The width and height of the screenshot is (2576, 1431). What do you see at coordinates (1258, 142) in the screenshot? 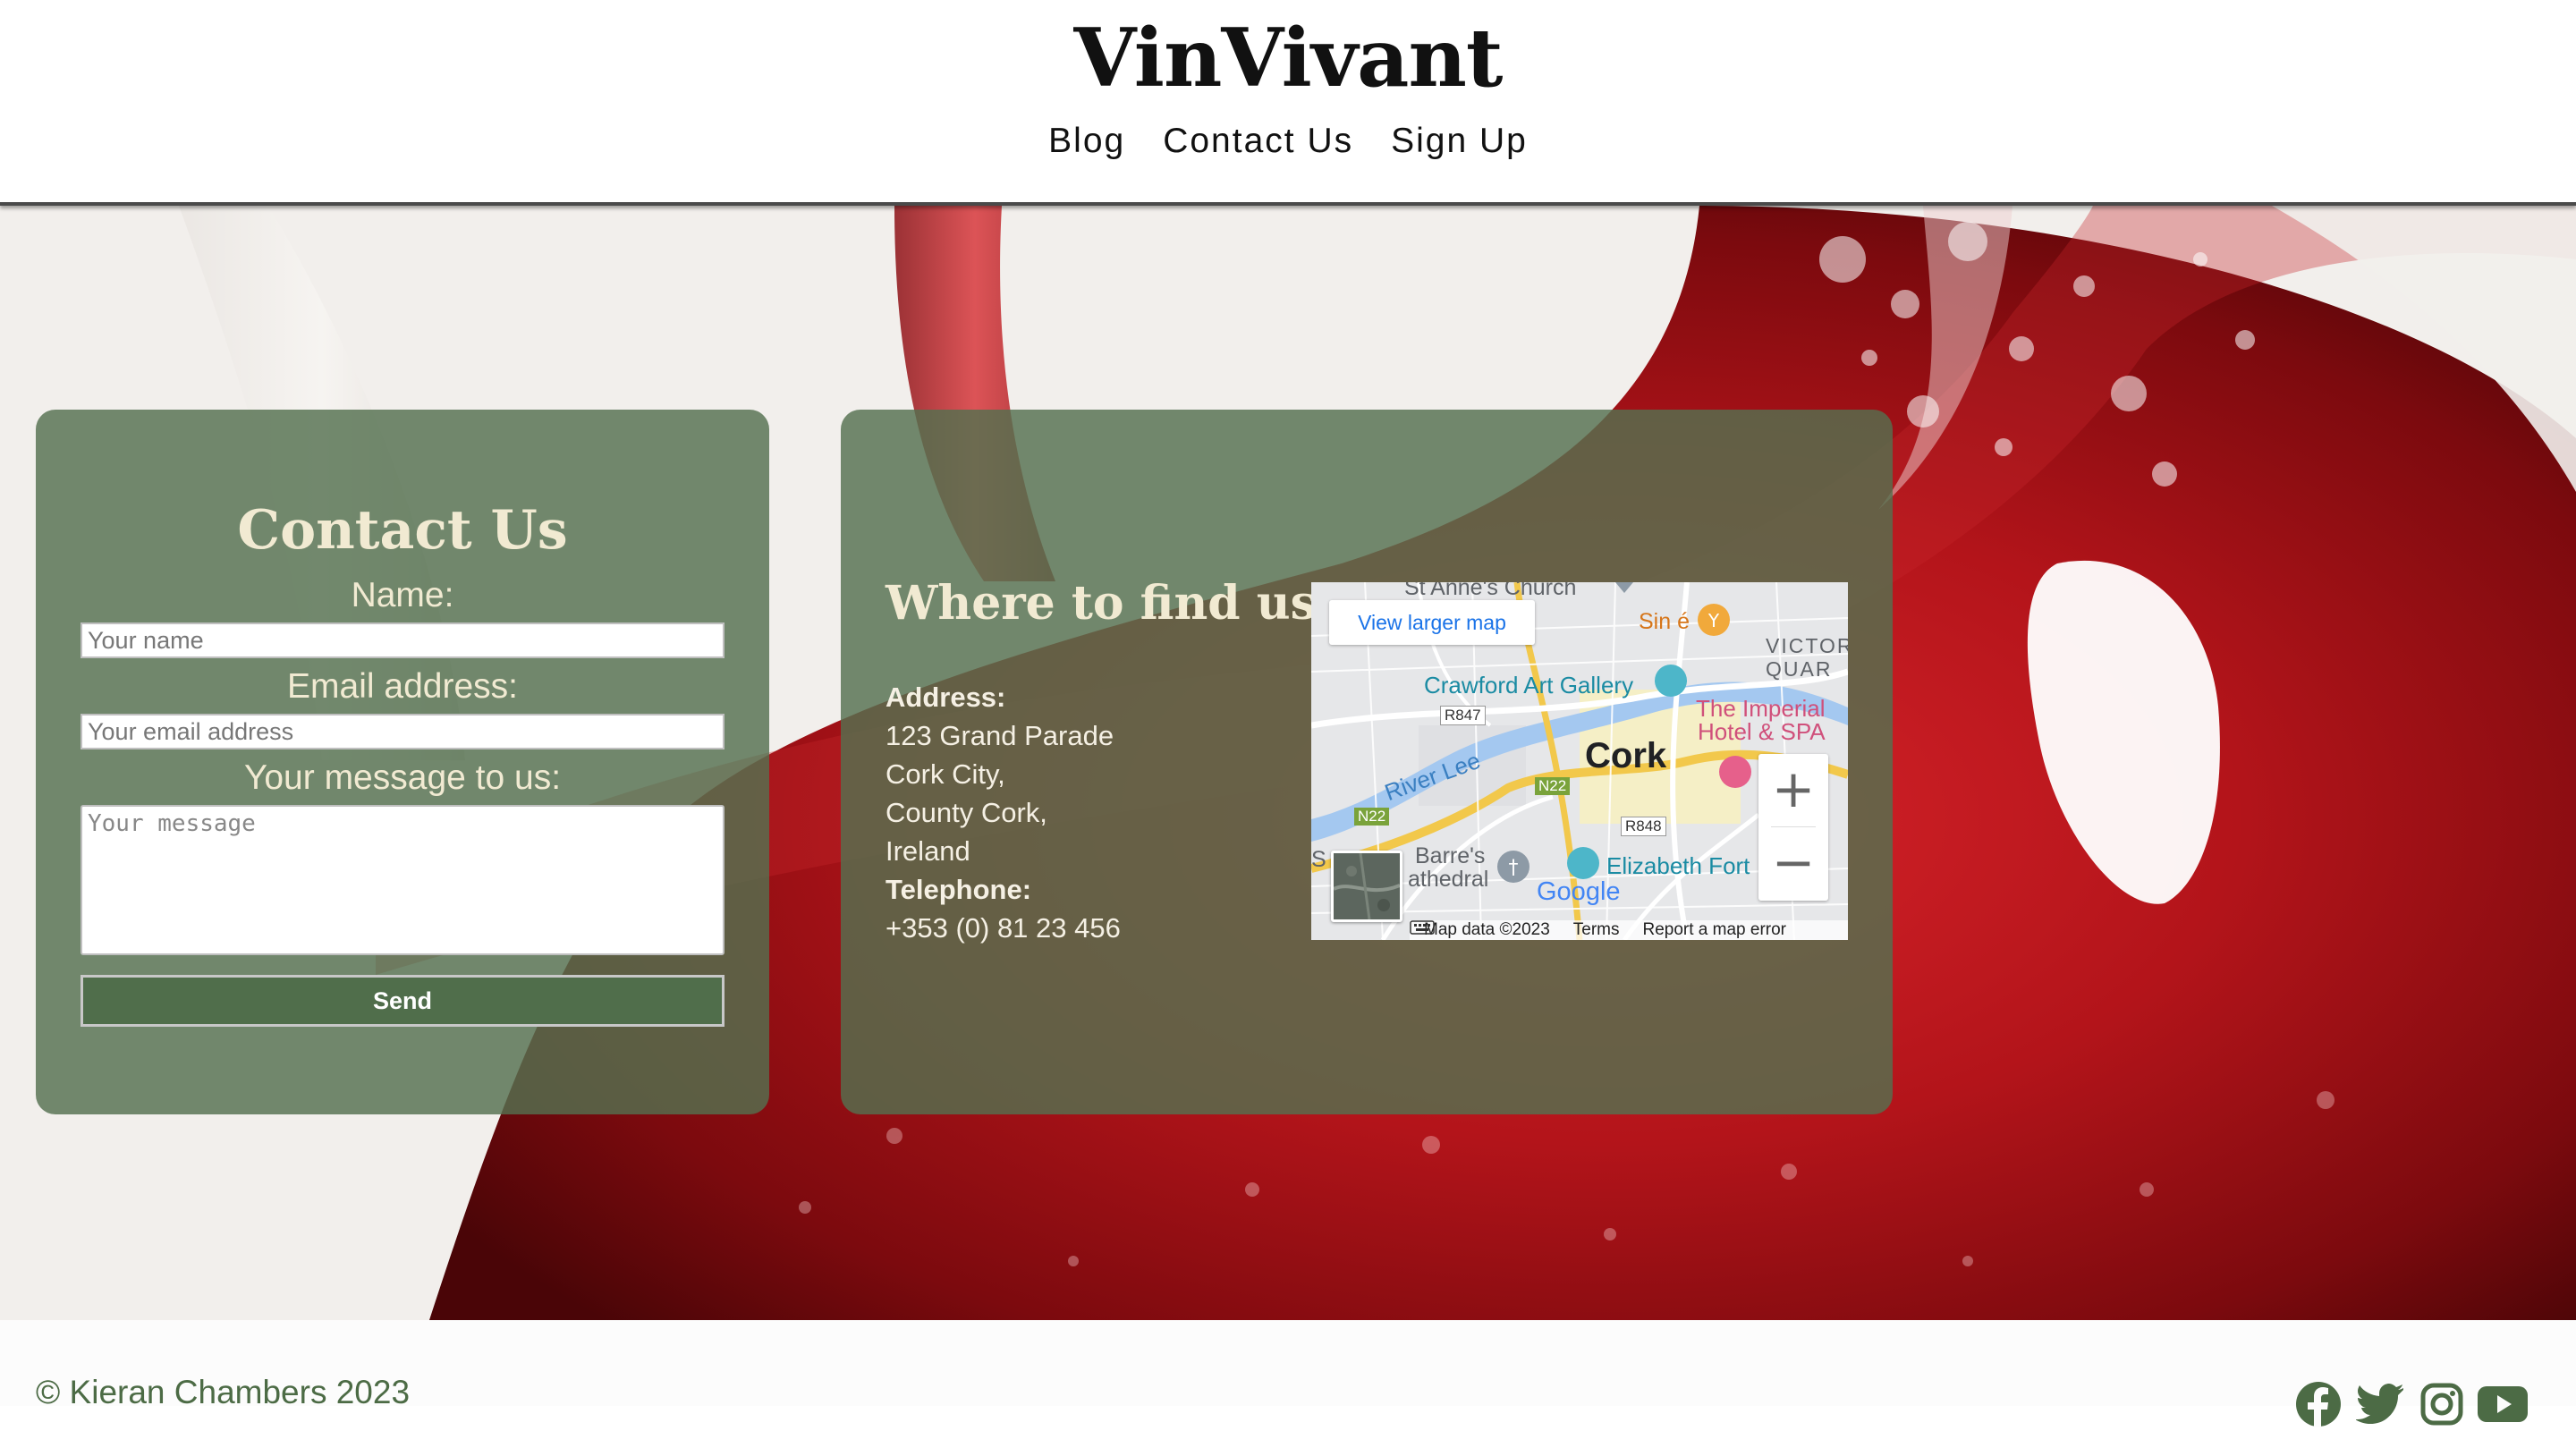
I see `nav-link-contact-us: Contact Us` at bounding box center [1258, 142].